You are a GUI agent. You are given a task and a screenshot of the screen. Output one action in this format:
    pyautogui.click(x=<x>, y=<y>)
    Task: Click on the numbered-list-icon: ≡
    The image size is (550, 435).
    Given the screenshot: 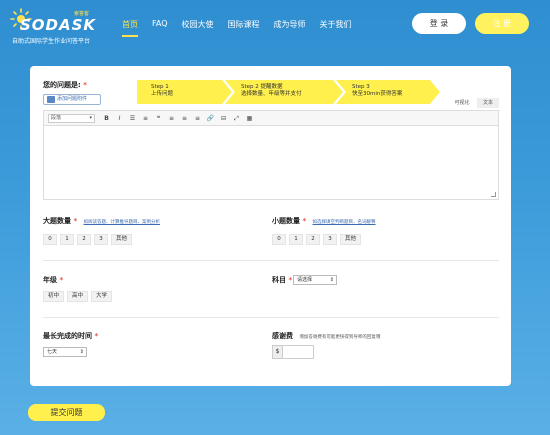 What is the action you would take?
    pyautogui.click(x=145, y=118)
    